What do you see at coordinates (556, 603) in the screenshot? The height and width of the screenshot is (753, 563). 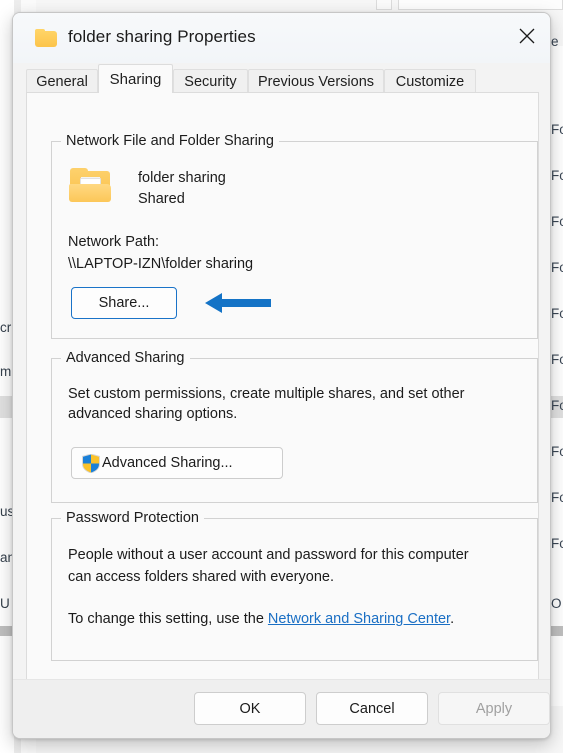 I see `background-text-fragment: O` at bounding box center [556, 603].